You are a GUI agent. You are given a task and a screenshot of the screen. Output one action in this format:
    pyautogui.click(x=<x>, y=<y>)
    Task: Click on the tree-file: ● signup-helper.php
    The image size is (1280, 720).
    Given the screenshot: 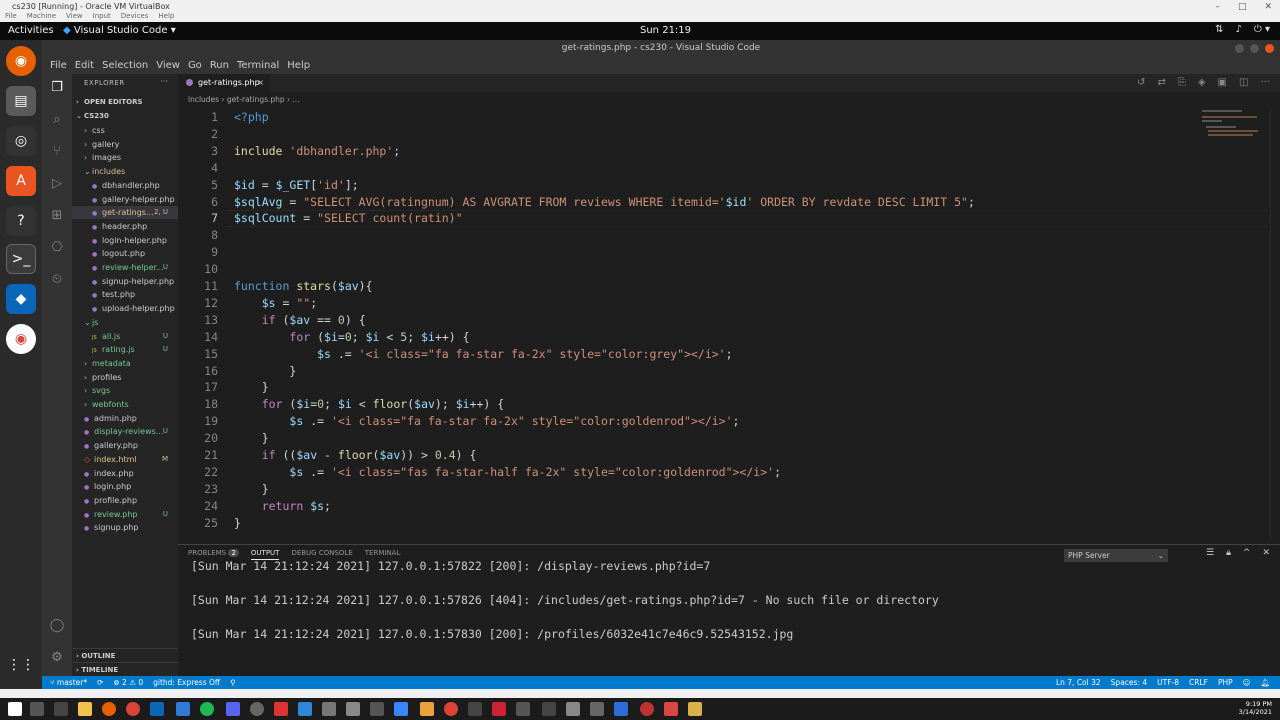 What is the action you would take?
    pyautogui.click(x=125, y=281)
    